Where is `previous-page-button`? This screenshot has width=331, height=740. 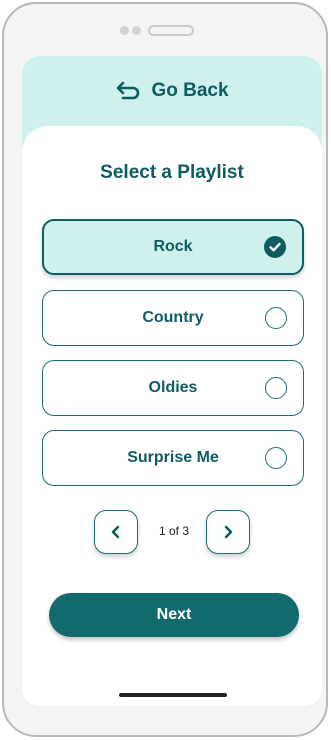
previous-page-button is located at coordinates (116, 532).